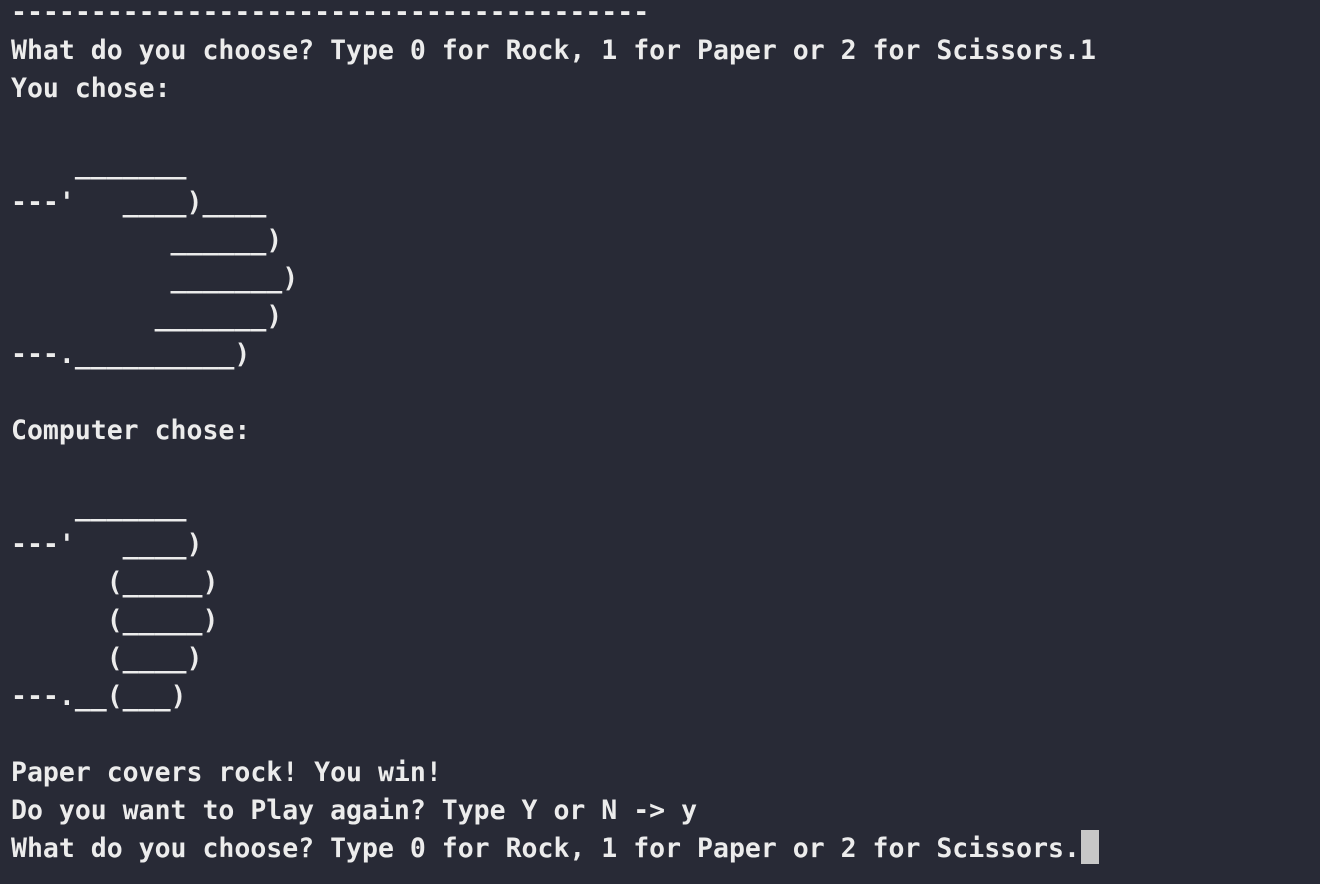 The height and width of the screenshot is (884, 1320). I want to click on ascii-art-line: ---' ____)____, so click(139, 202).